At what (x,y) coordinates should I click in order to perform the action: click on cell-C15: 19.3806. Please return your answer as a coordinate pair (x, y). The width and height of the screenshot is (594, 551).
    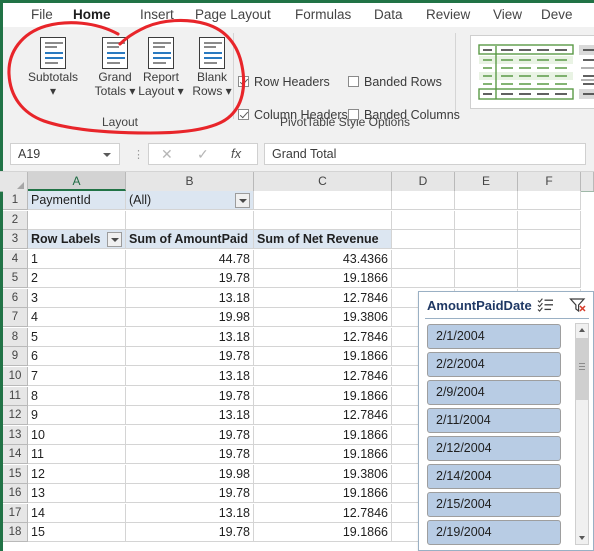
    Looking at the image, I should click on (323, 474).